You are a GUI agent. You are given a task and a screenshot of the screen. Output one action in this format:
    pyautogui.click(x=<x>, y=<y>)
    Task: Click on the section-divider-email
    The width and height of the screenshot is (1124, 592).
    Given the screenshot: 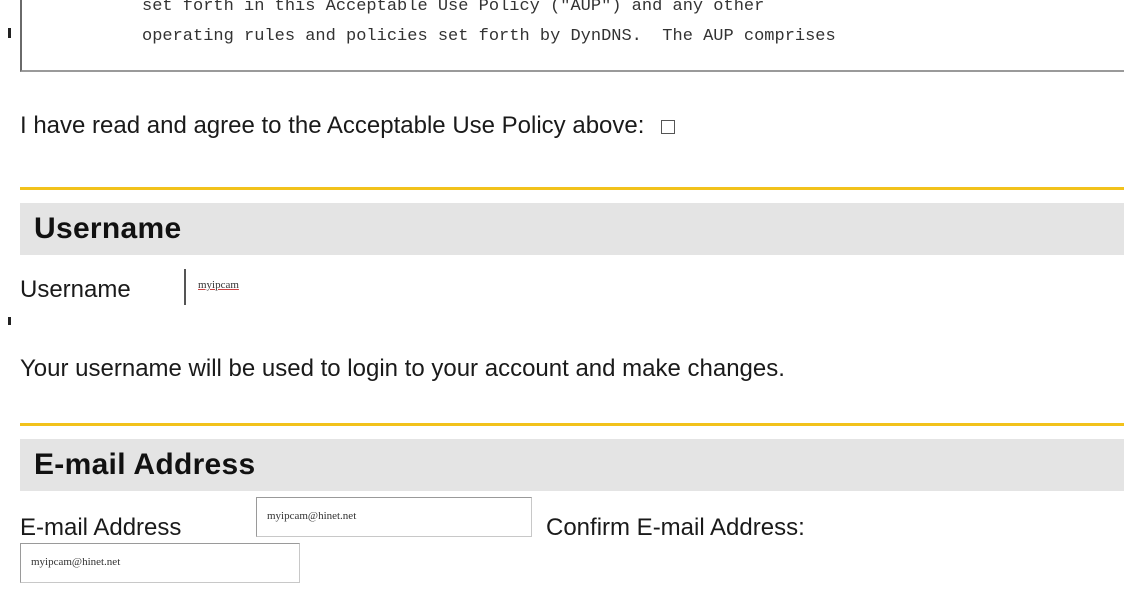 What is the action you would take?
    pyautogui.click(x=572, y=424)
    